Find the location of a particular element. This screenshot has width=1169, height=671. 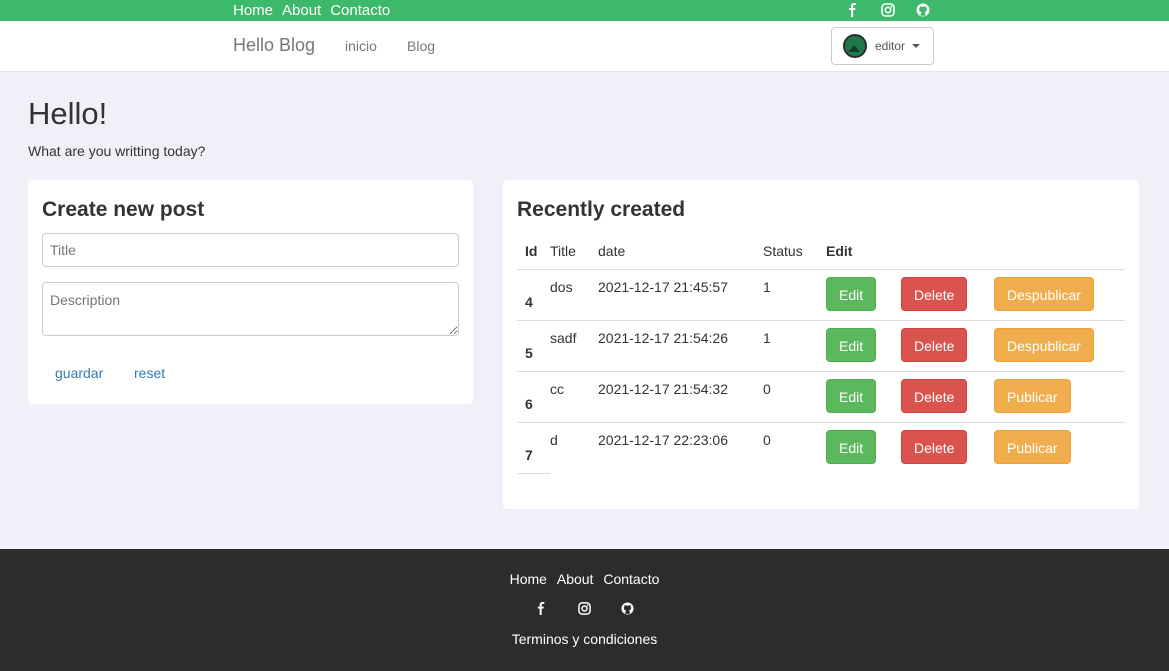

nav-link-blog: Blog is located at coordinates (421, 46).